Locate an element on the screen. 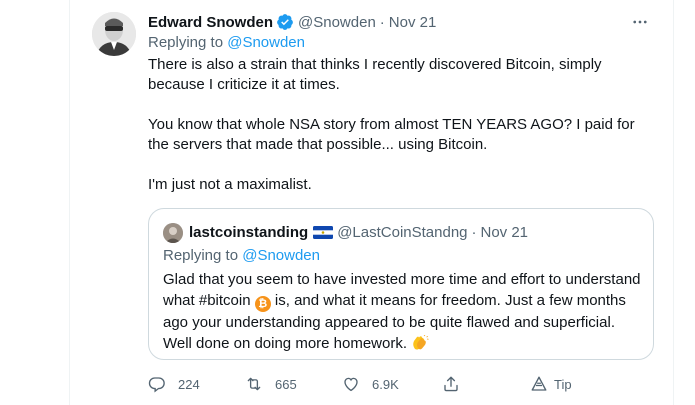 Image resolution: width=695 pixels, height=405 pixels. reply-icon is located at coordinates (156, 385).